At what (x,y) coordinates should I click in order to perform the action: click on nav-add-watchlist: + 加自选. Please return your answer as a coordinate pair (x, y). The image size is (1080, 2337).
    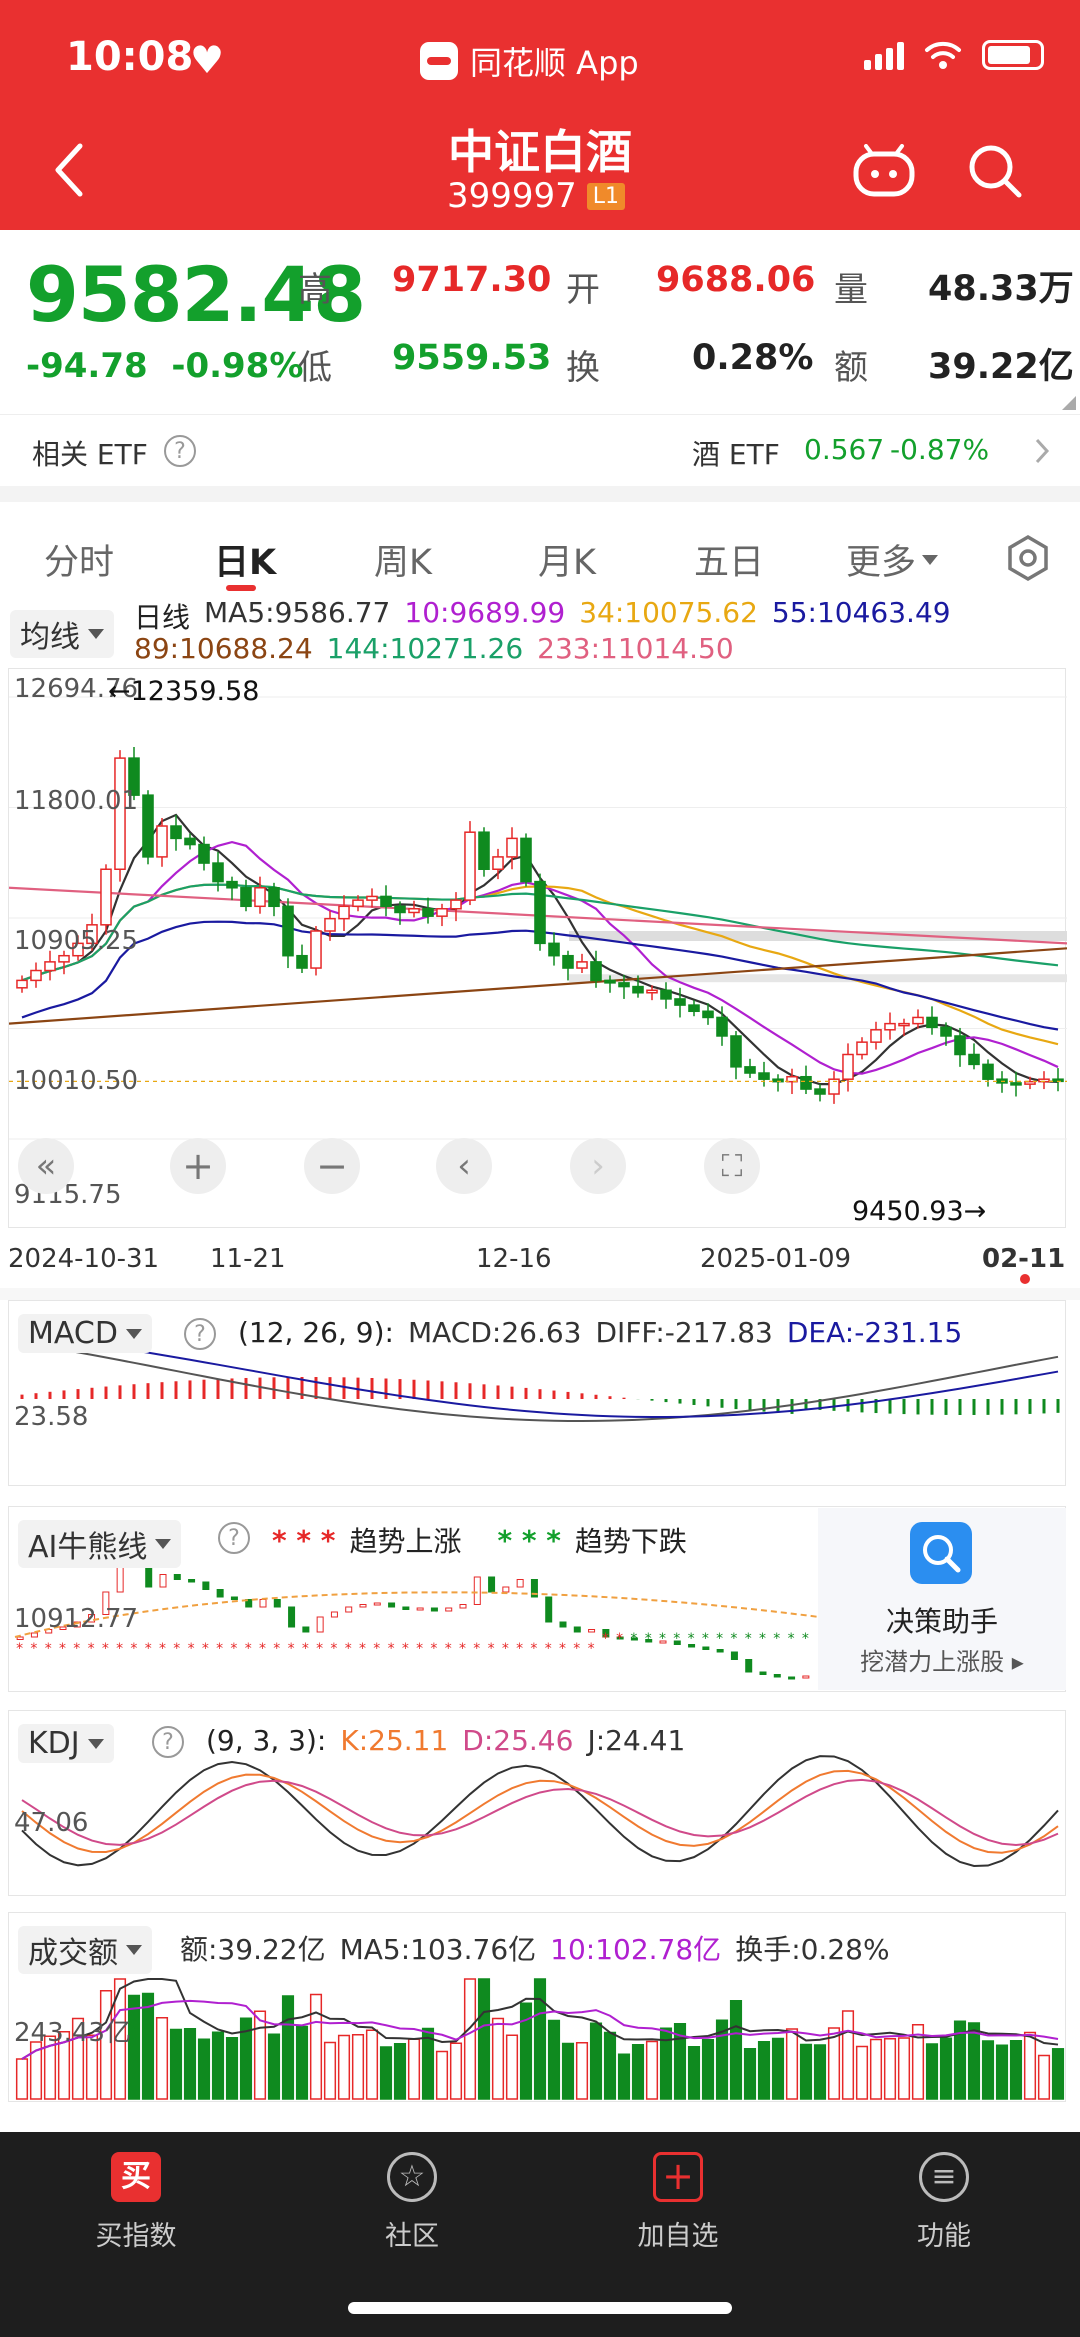
    Looking at the image, I should click on (678, 2202).